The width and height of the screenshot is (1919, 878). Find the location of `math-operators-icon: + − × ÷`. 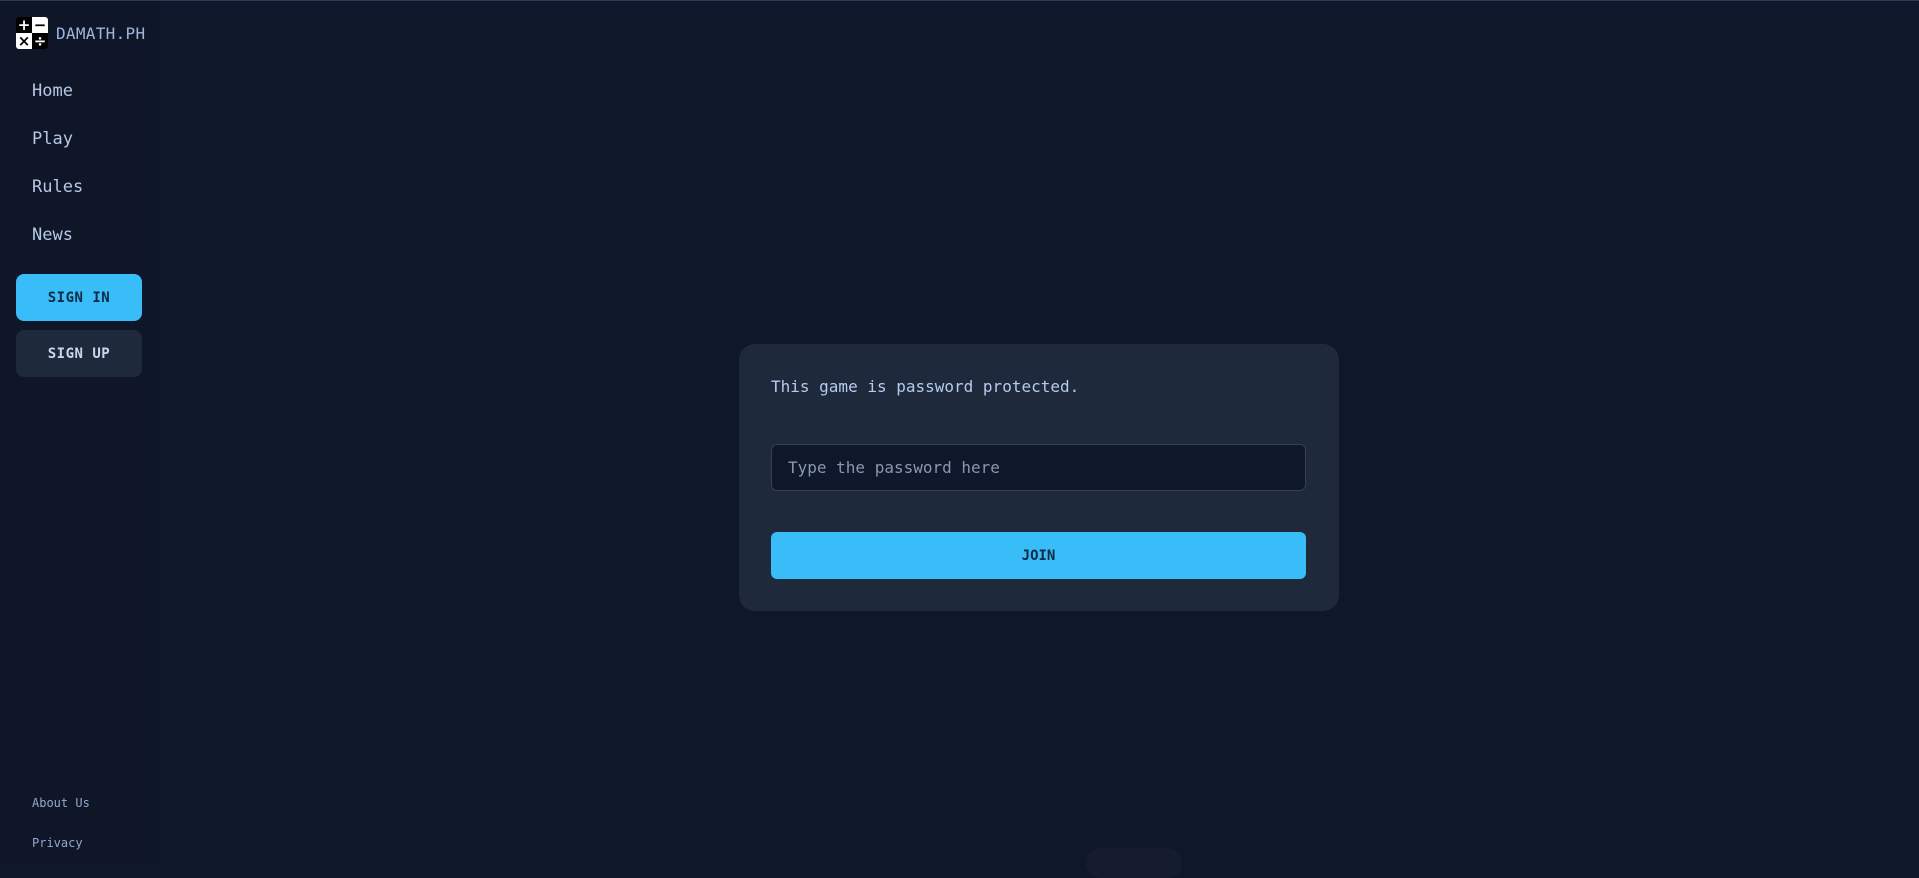

math-operators-icon: + − × ÷ is located at coordinates (32, 33).